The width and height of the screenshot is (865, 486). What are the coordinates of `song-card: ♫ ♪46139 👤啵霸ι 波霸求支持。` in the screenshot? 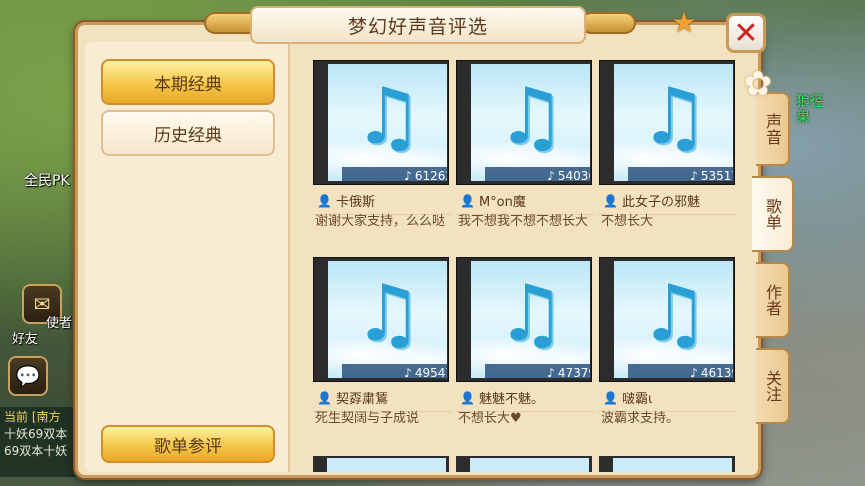 It's located at (669, 352).